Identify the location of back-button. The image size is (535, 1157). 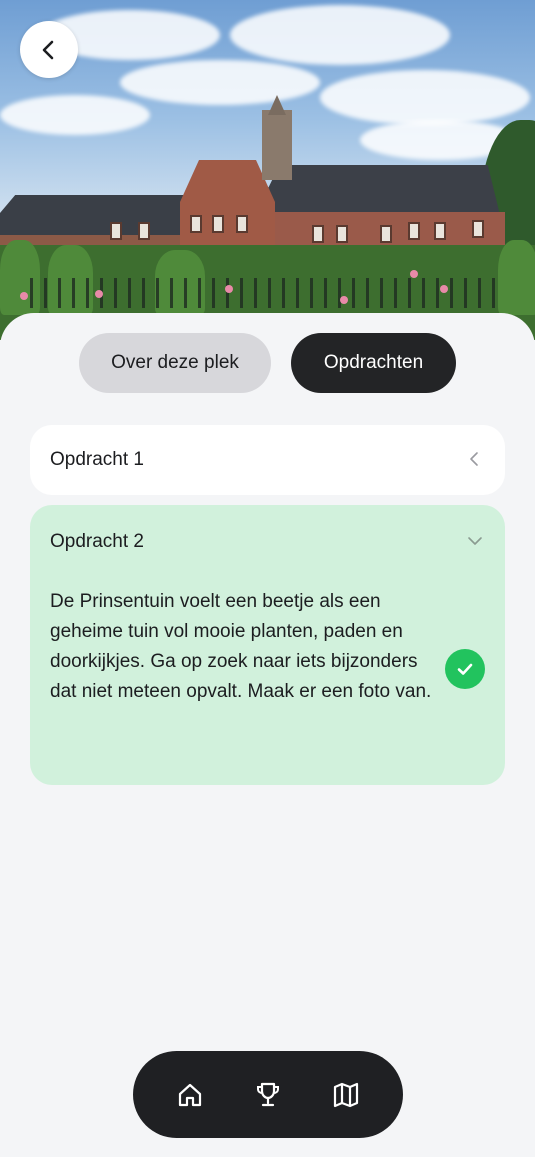
(49, 49).